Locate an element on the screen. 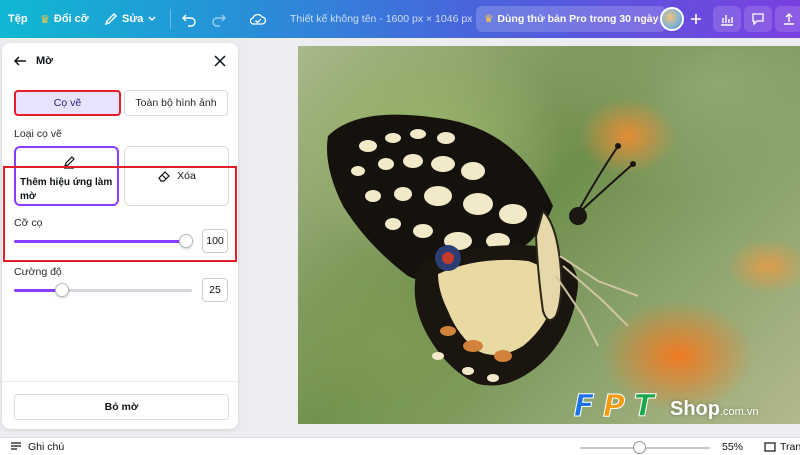 The height and width of the screenshot is (455, 800). intensity-thumb is located at coordinates (62, 290).